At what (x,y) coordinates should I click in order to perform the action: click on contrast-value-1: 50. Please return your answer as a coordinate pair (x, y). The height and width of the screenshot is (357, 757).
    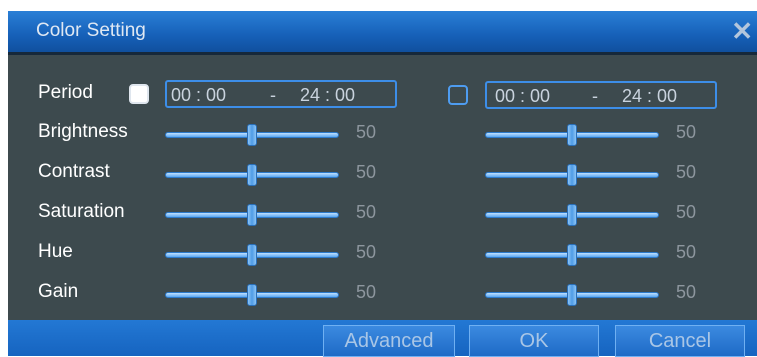
    Looking at the image, I should click on (366, 172).